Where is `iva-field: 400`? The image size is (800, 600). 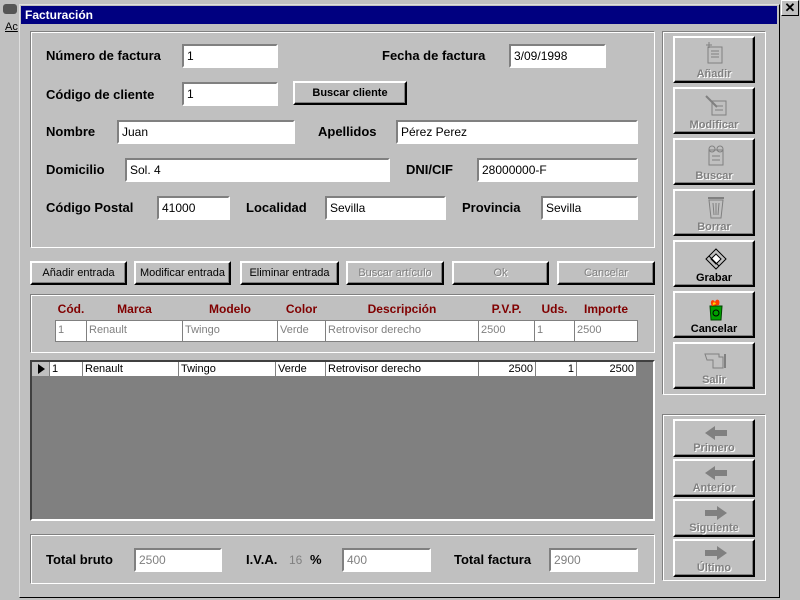 iva-field: 400 is located at coordinates (386, 560).